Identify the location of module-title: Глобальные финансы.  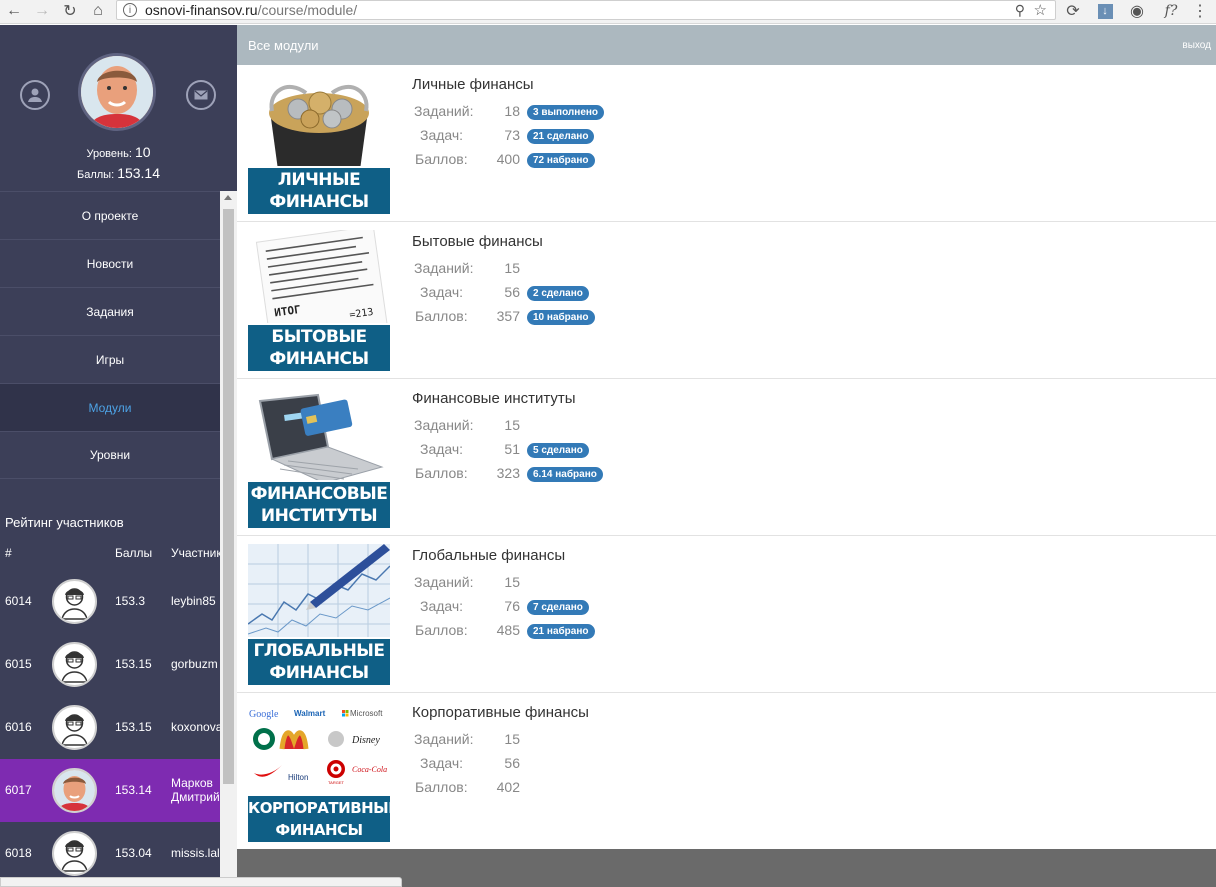
(488, 555).